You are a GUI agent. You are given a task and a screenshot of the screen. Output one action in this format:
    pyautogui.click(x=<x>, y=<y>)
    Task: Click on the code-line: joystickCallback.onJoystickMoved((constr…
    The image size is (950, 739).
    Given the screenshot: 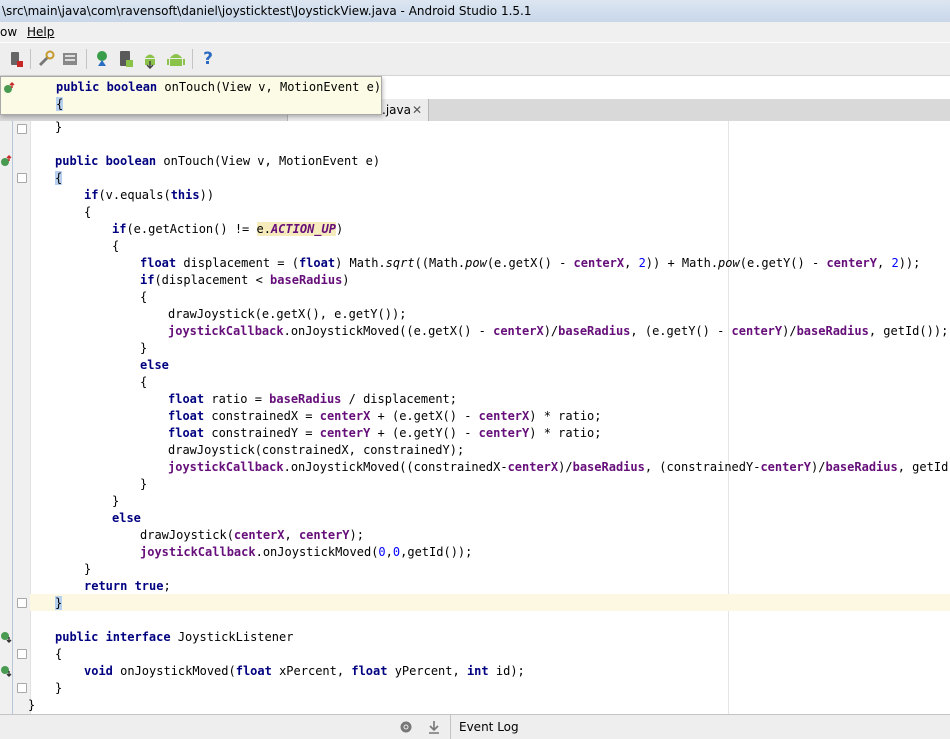 What is the action you would take?
    pyautogui.click(x=559, y=467)
    